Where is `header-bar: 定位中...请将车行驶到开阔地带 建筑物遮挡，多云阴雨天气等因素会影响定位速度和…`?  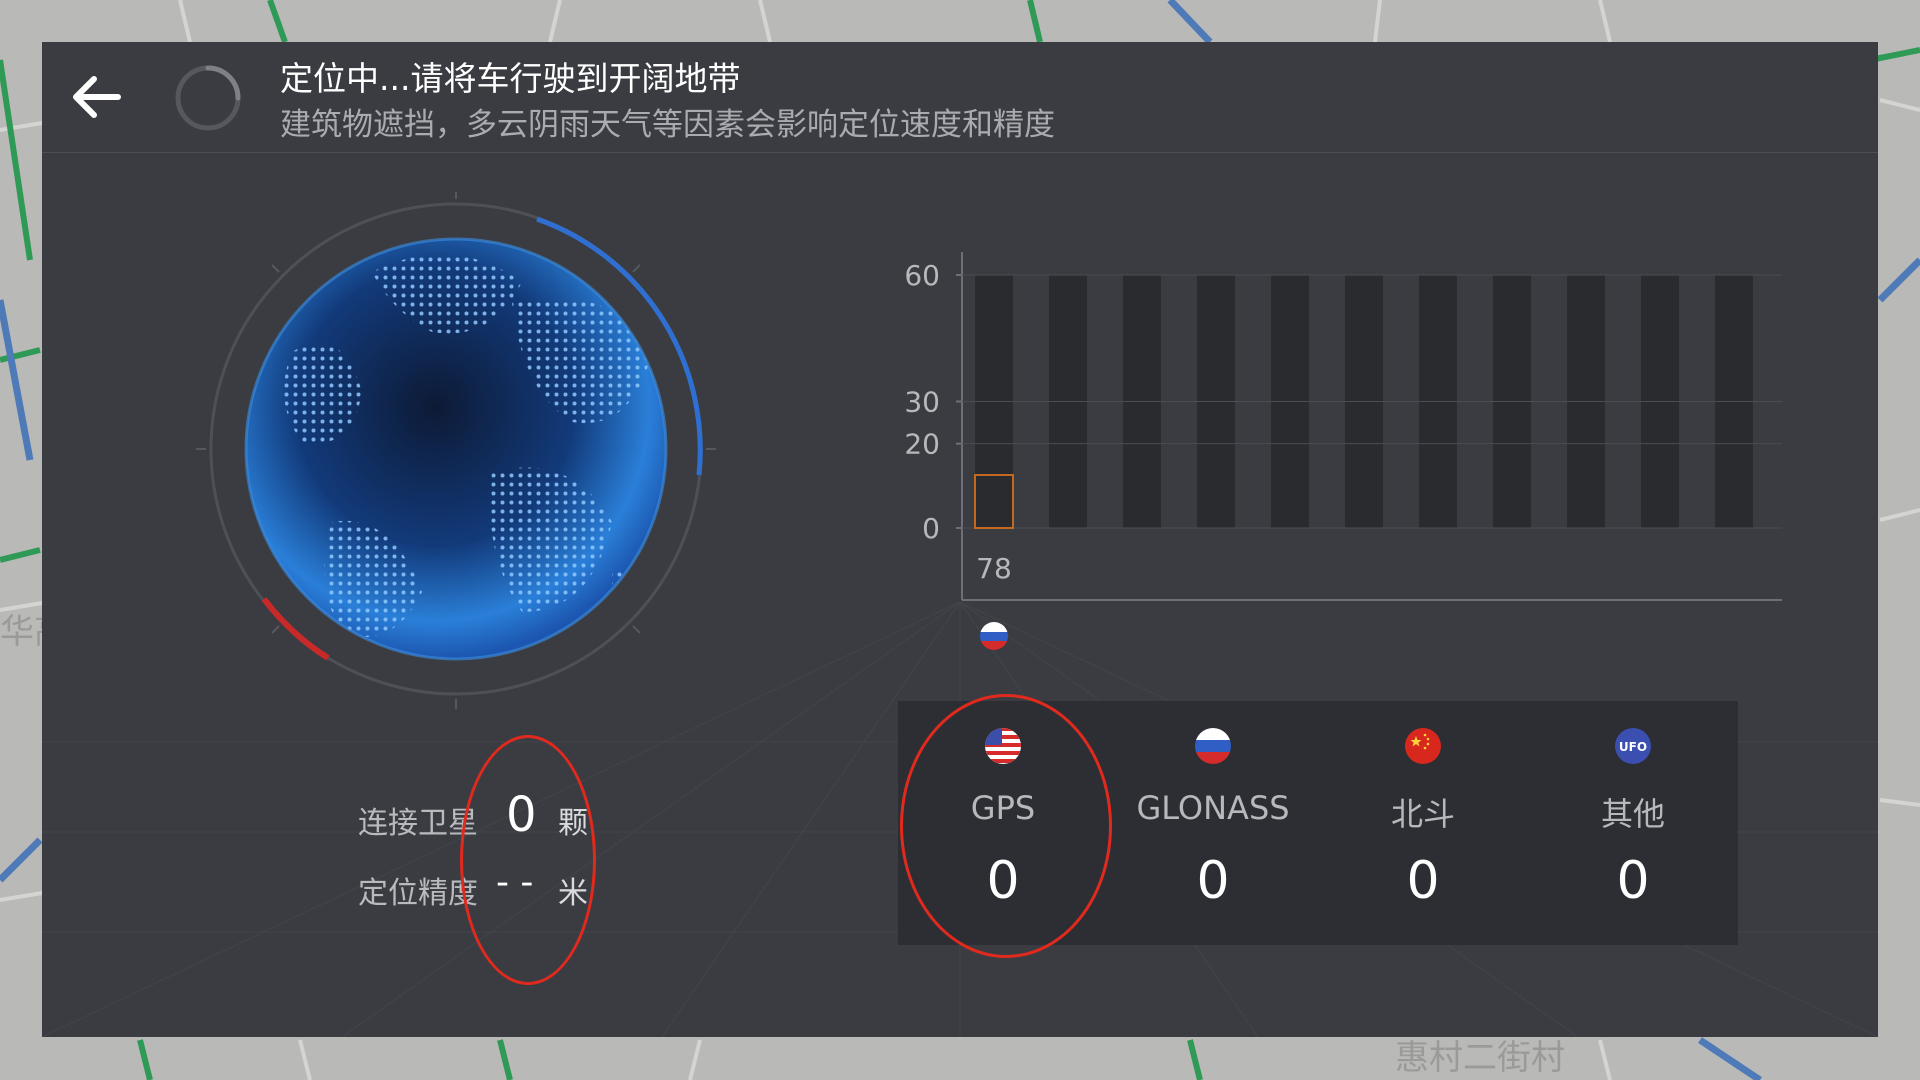 header-bar: 定位中...请将车行驶到开阔地带 建筑物遮挡，多云阴雨天气等因素会影响定位速度和… is located at coordinates (960, 97).